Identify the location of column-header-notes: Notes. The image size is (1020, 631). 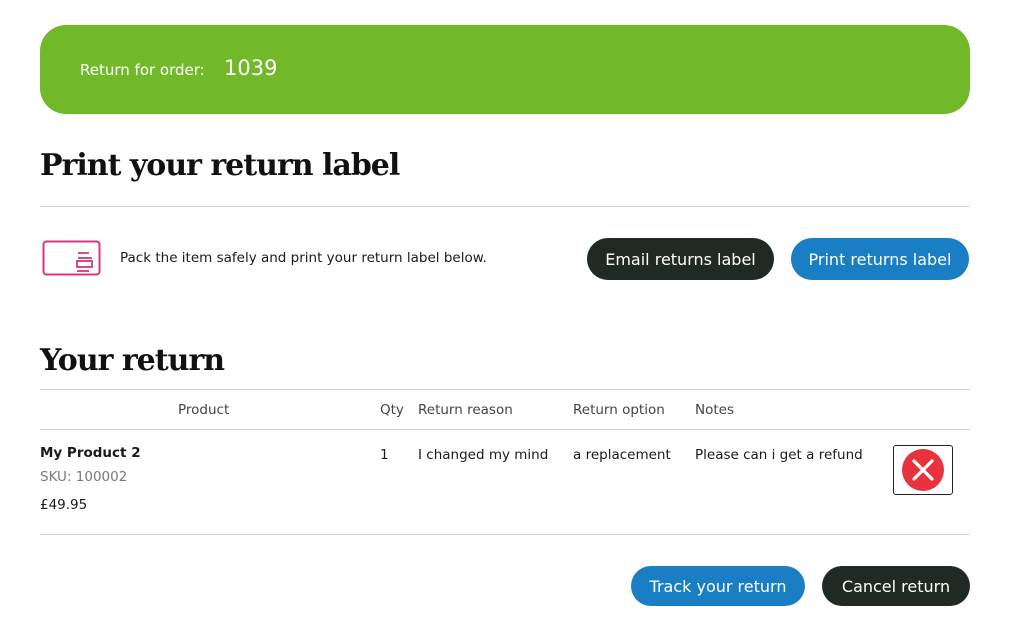
(714, 410).